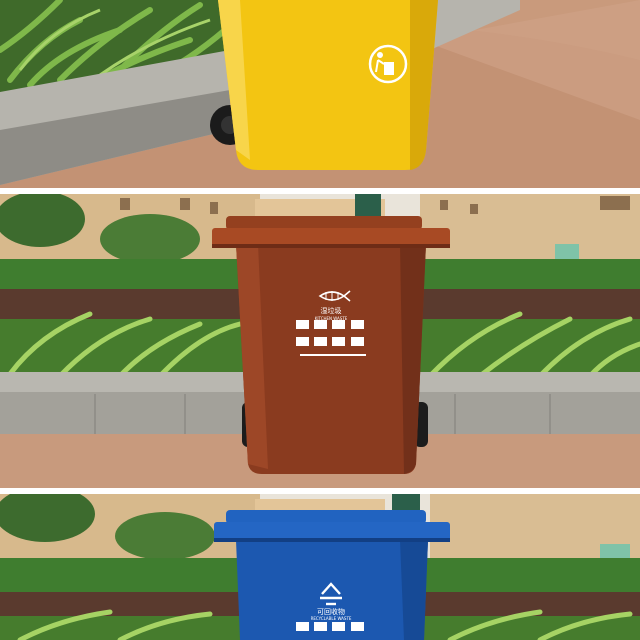  I want to click on bin-label-en: RECYCLABLE WASTE, so click(331, 618).